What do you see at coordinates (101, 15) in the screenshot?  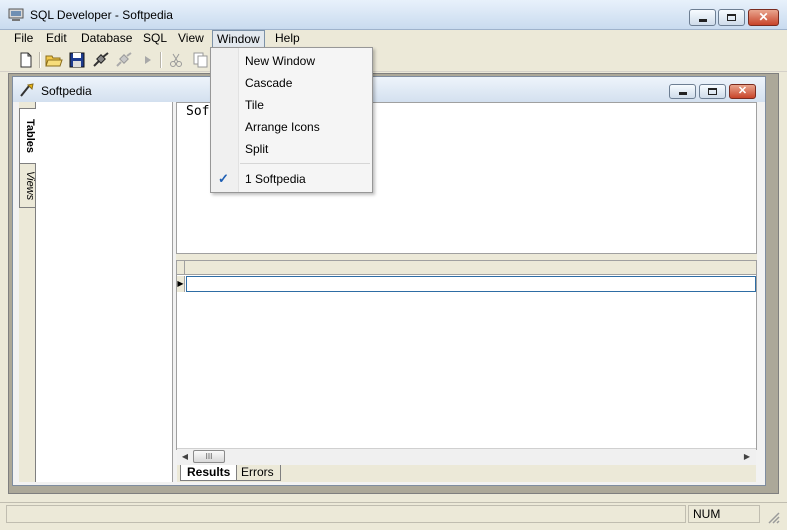 I see `window-title: SQL Developer - Softpedia` at bounding box center [101, 15].